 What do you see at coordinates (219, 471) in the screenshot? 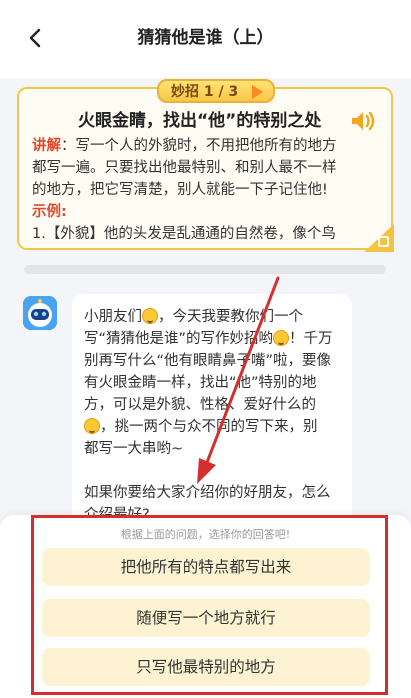
I see `chat-blank-line` at bounding box center [219, 471].